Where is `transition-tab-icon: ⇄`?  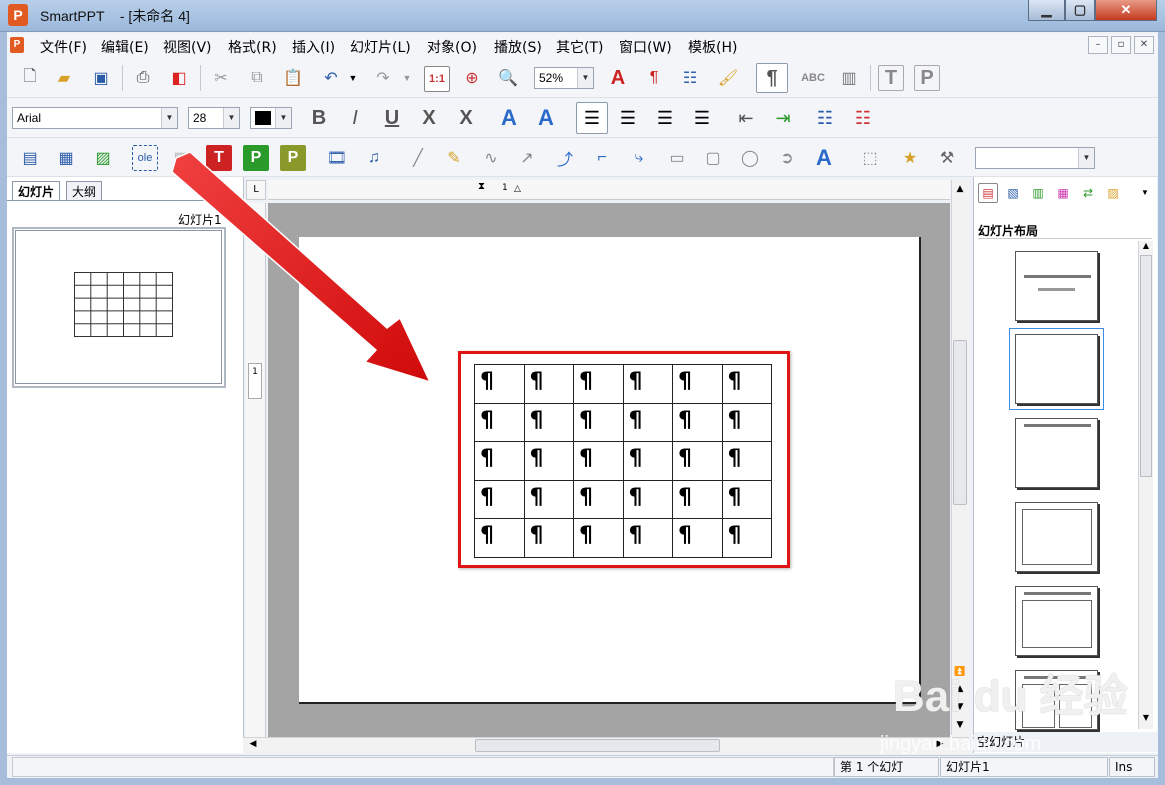
transition-tab-icon: ⇄ is located at coordinates (1088, 193).